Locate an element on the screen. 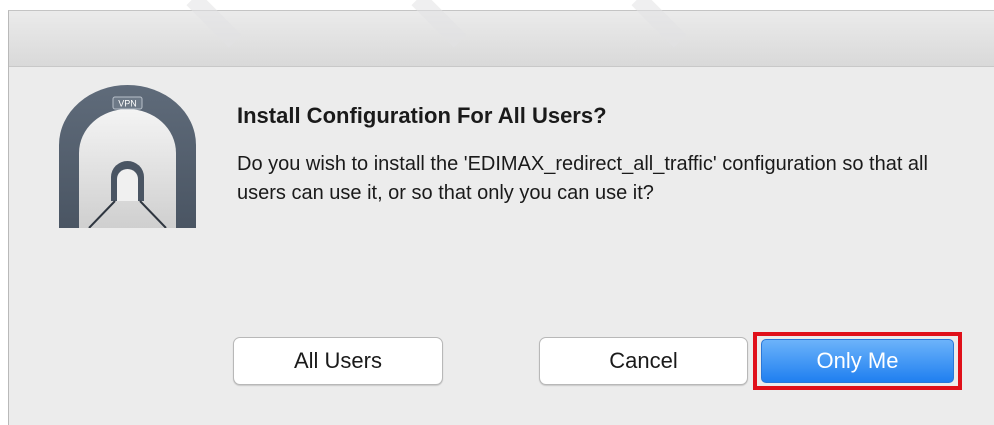 Image resolution: width=994 pixels, height=425 pixels. dialog-title: Install Configuration For All Users? is located at coordinates (422, 115).